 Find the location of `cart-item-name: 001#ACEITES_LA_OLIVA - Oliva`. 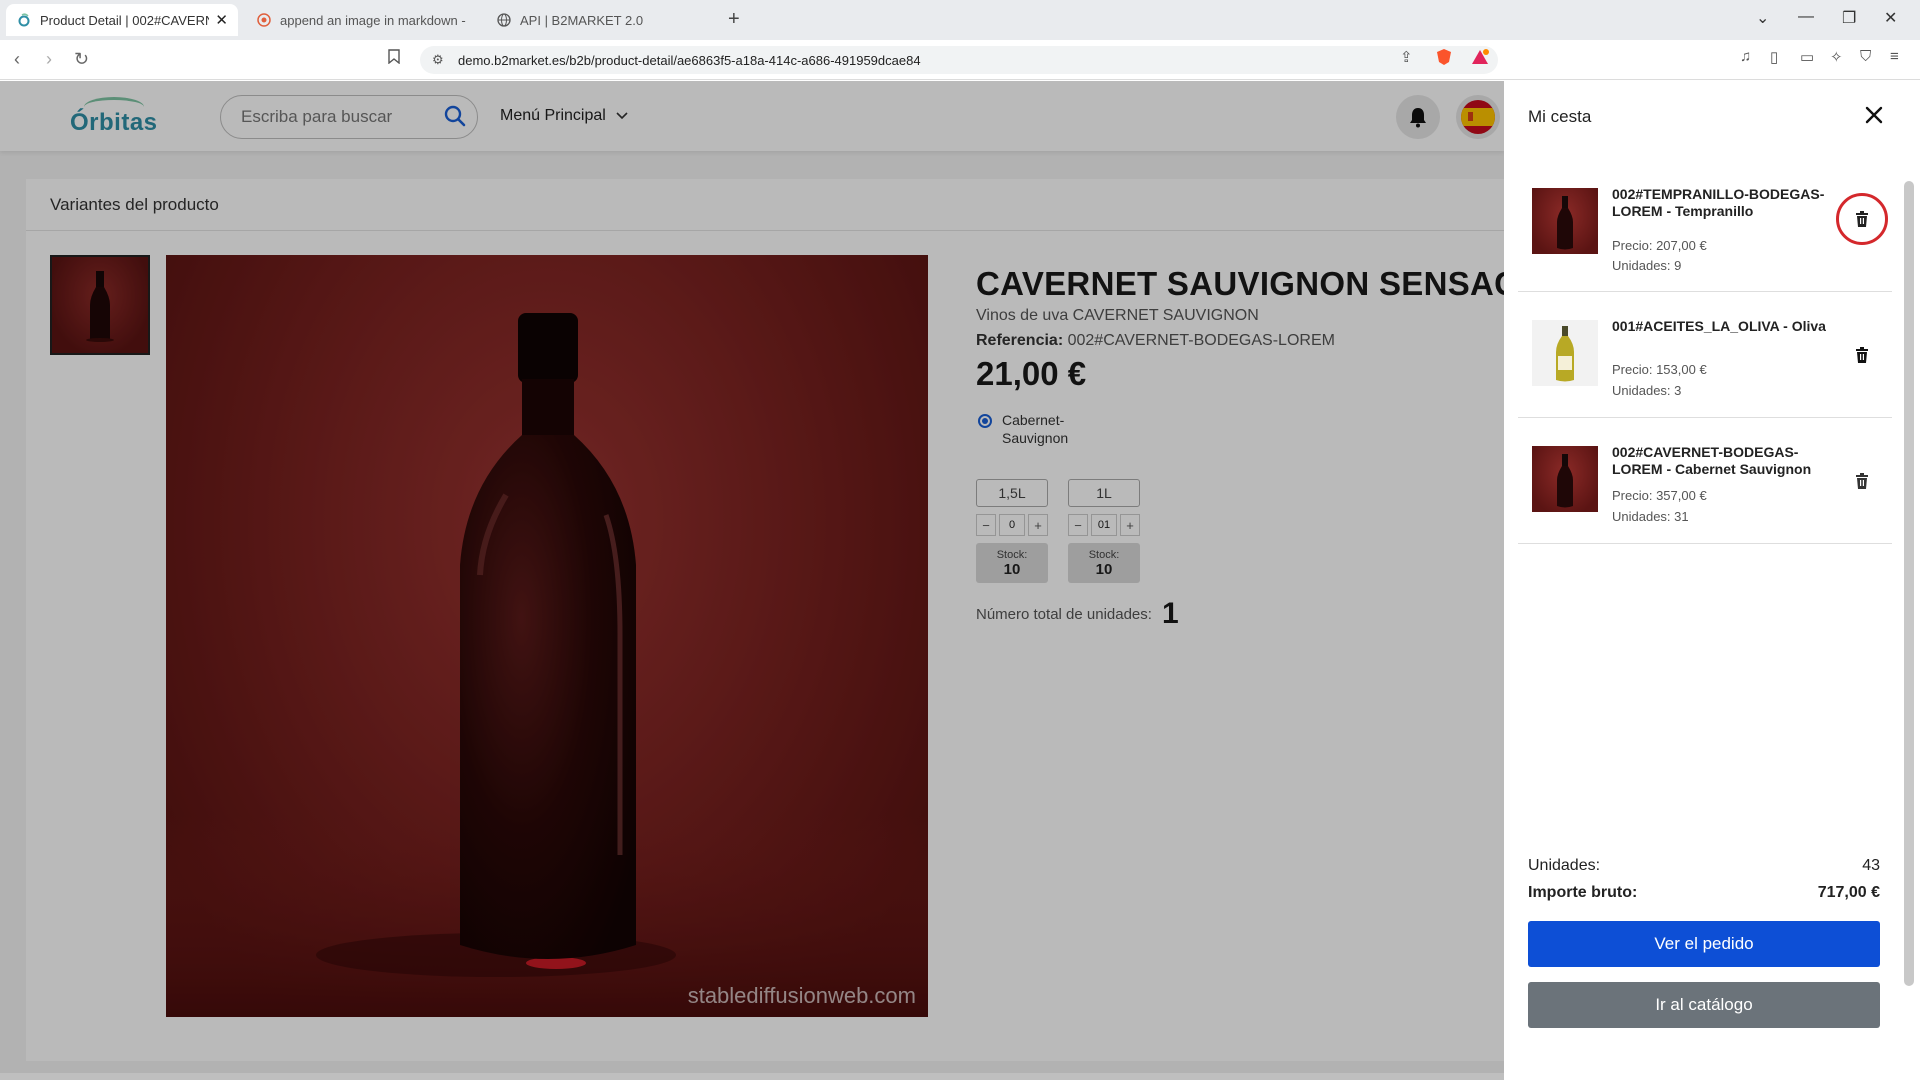

cart-item-name: 001#ACEITES_LA_OLIVA - Oliva is located at coordinates (1719, 326).